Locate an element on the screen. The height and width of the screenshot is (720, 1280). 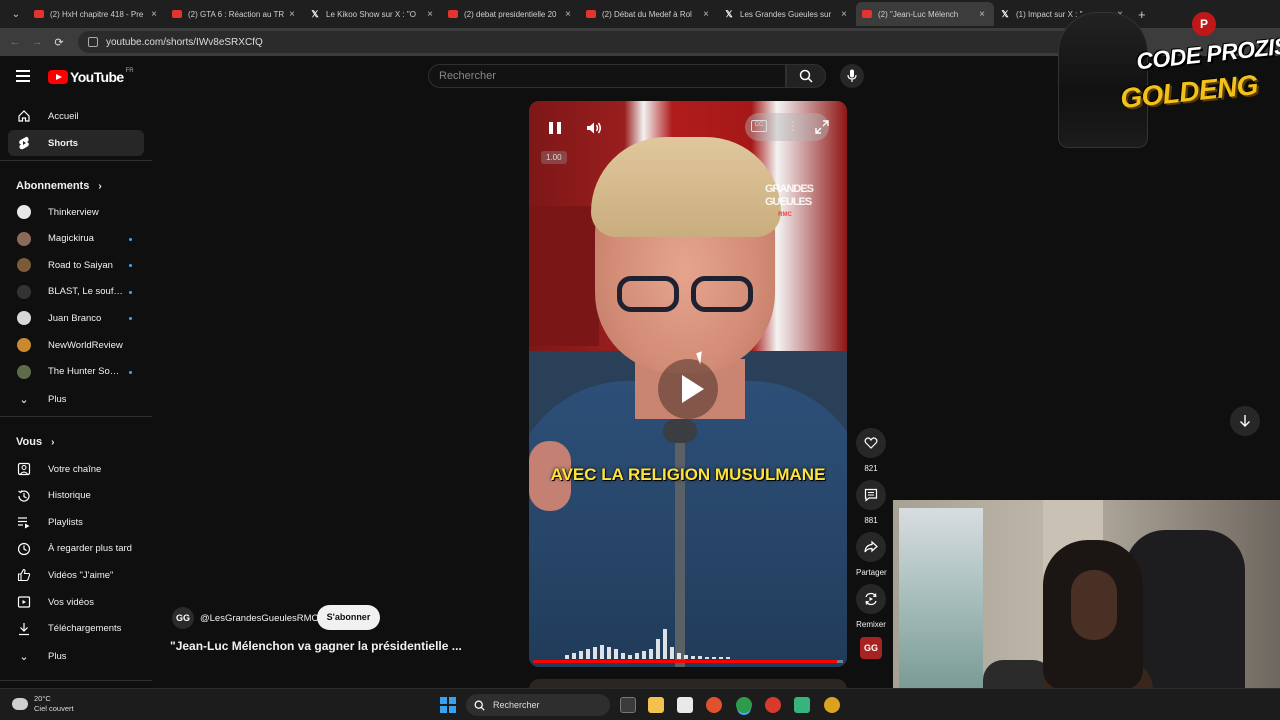
file-explorer-icon is located at coordinates (656, 705).